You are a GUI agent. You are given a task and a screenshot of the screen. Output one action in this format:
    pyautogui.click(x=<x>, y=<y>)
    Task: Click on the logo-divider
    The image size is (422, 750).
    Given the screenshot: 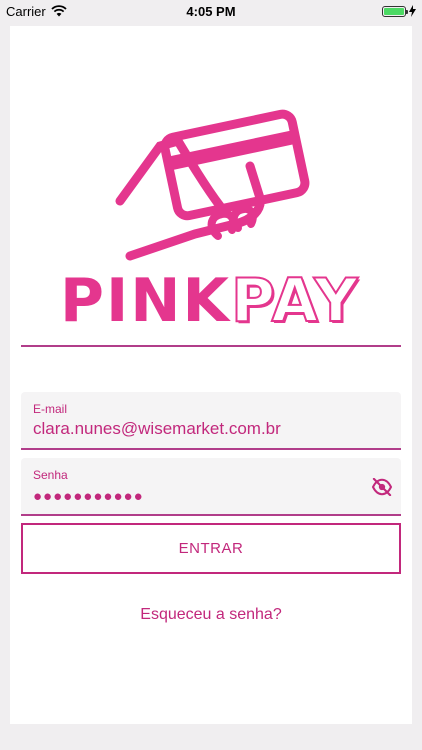 What is the action you would take?
    pyautogui.click(x=211, y=346)
    